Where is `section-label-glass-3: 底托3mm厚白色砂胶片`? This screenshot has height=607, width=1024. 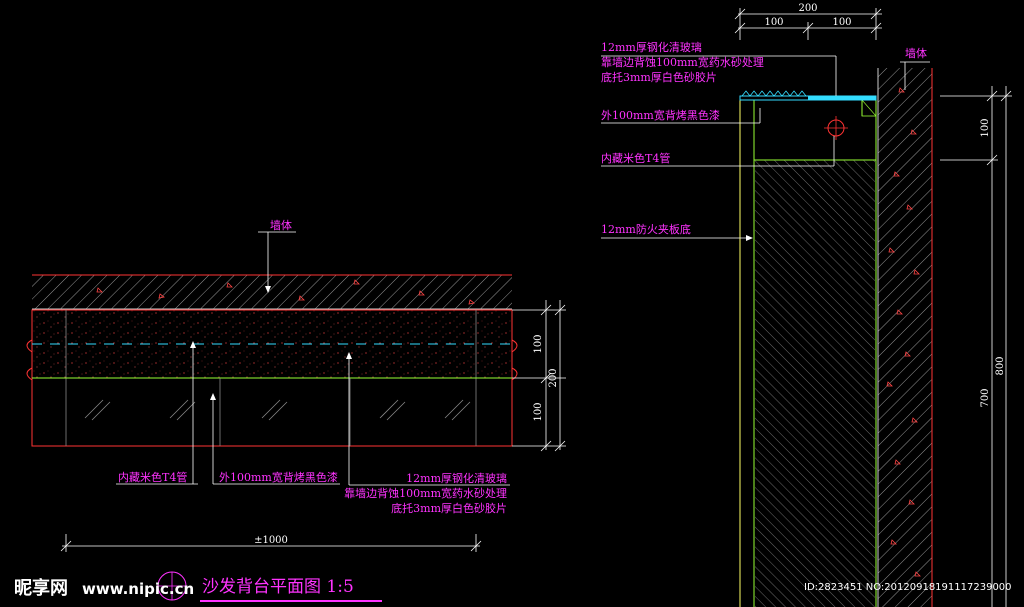
section-label-glass-3: 底托3mm厚白色砂胶片 is located at coordinates (659, 77).